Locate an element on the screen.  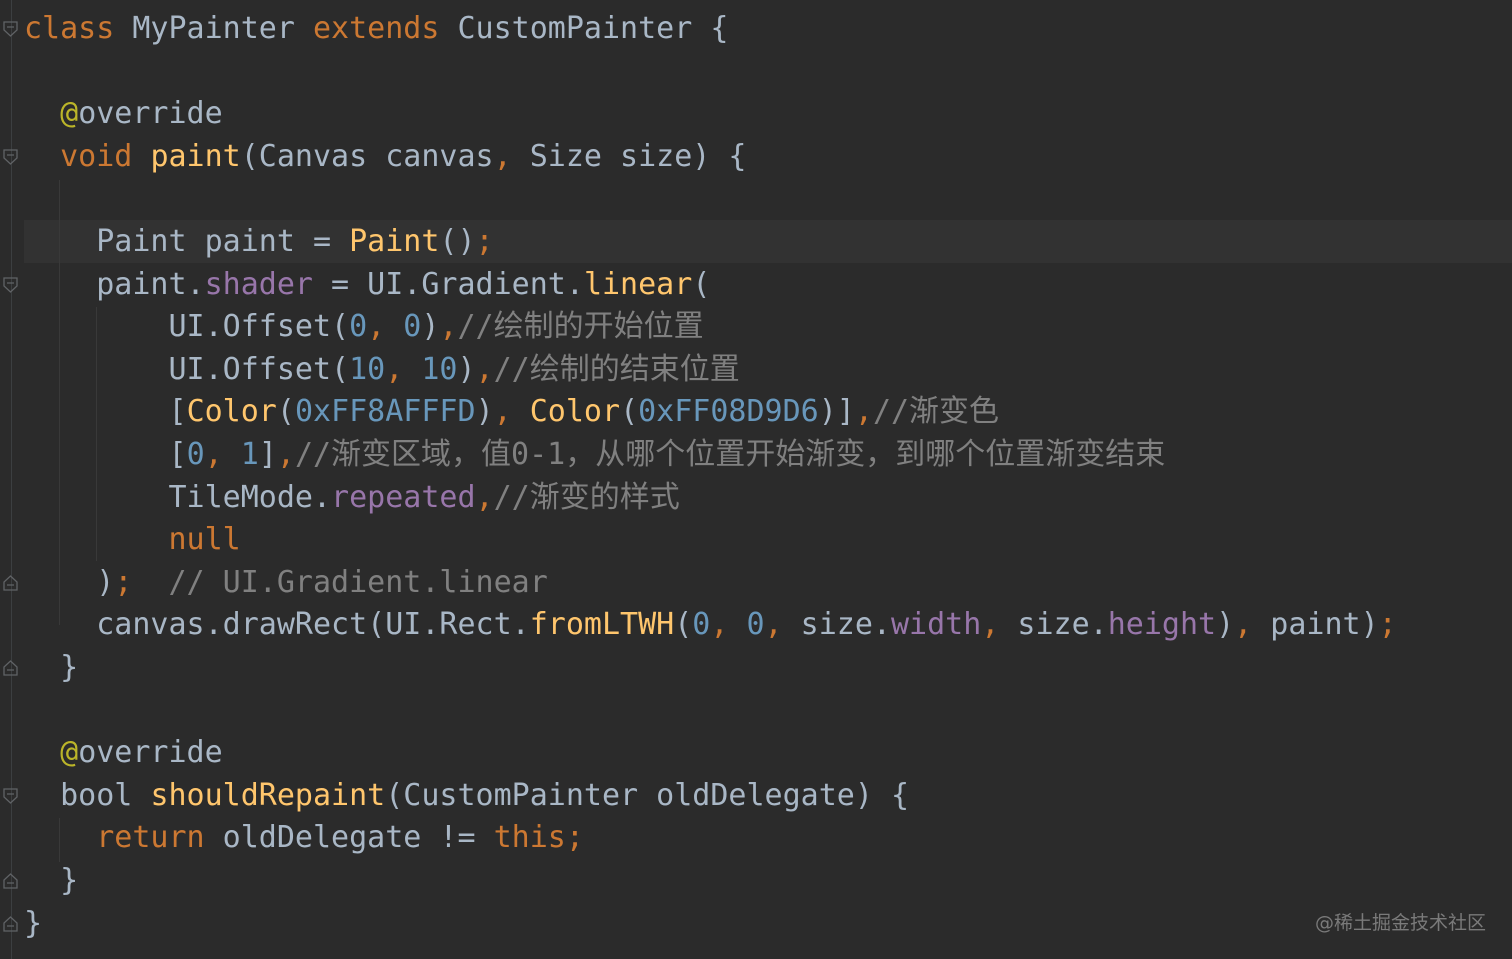
code-line: [0, 1],//渐变区域，值0-1，从哪个位置开始渐变，到哪个位置渐变结束 is located at coordinates (594, 454).